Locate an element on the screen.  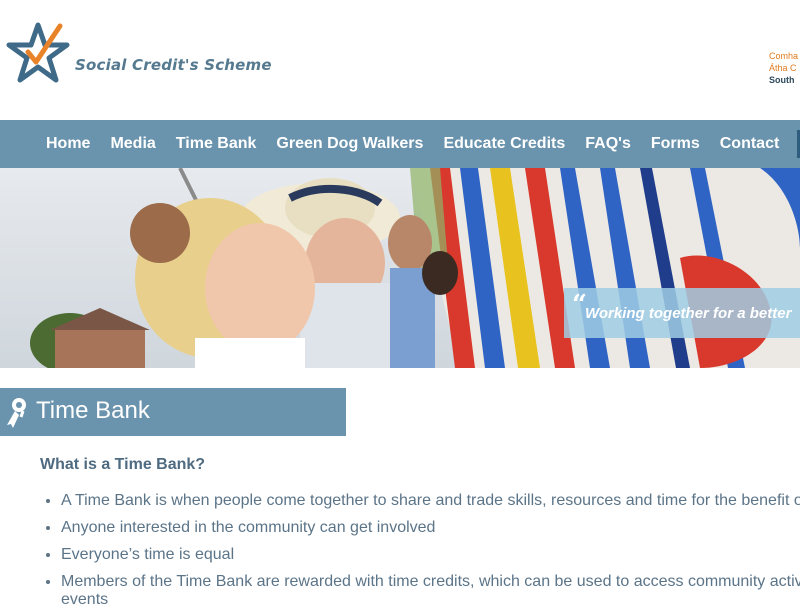
council-logo: Comha Átha C South is located at coordinates (783, 68).